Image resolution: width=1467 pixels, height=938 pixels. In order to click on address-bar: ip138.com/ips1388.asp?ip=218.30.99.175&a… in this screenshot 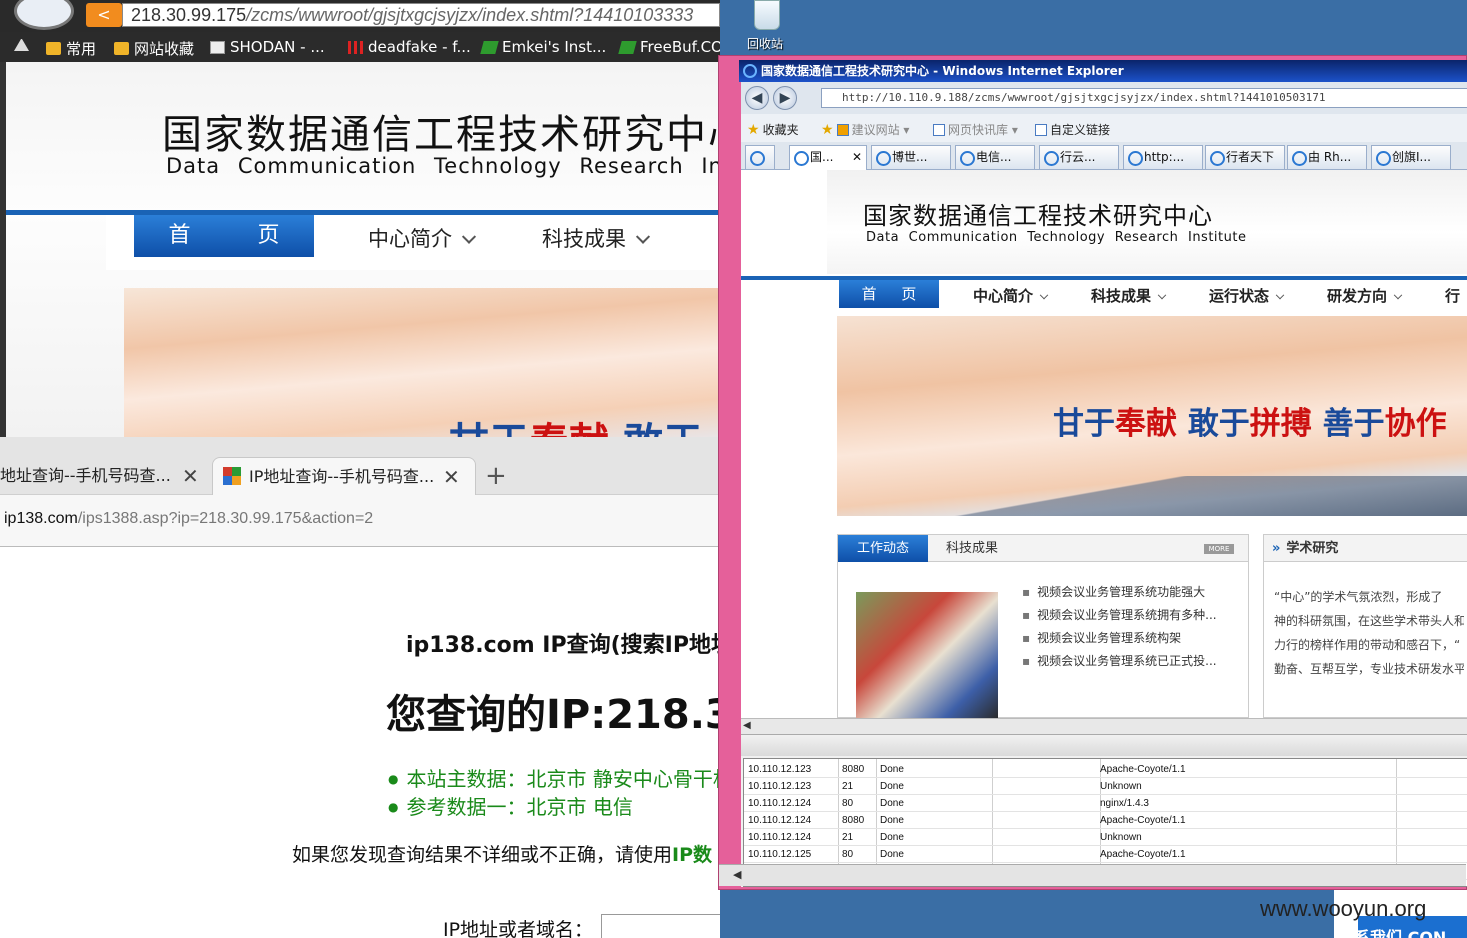, I will do `click(360, 521)`.